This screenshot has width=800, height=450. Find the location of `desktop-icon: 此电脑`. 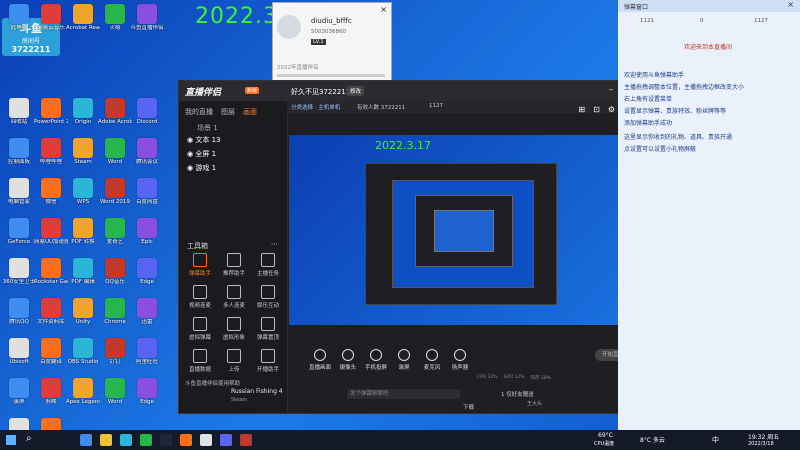

desktop-icon: 此电脑 is located at coordinates (19, 17).